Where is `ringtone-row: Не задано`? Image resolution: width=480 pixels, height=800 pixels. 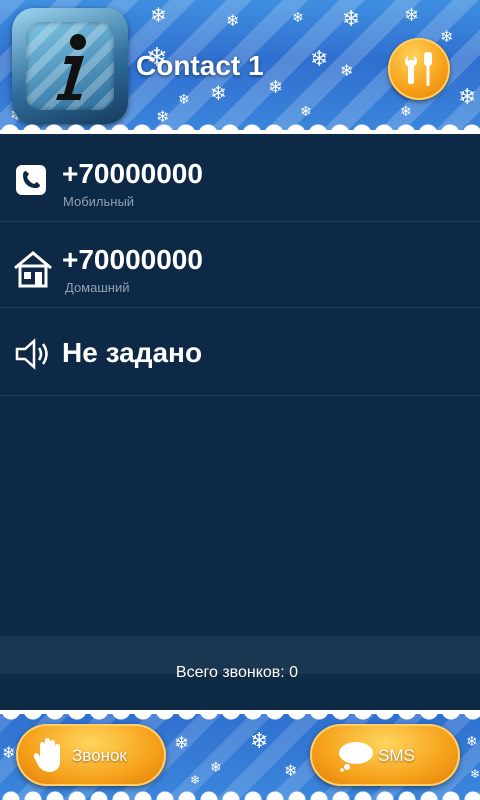 ringtone-row: Не задано is located at coordinates (240, 352).